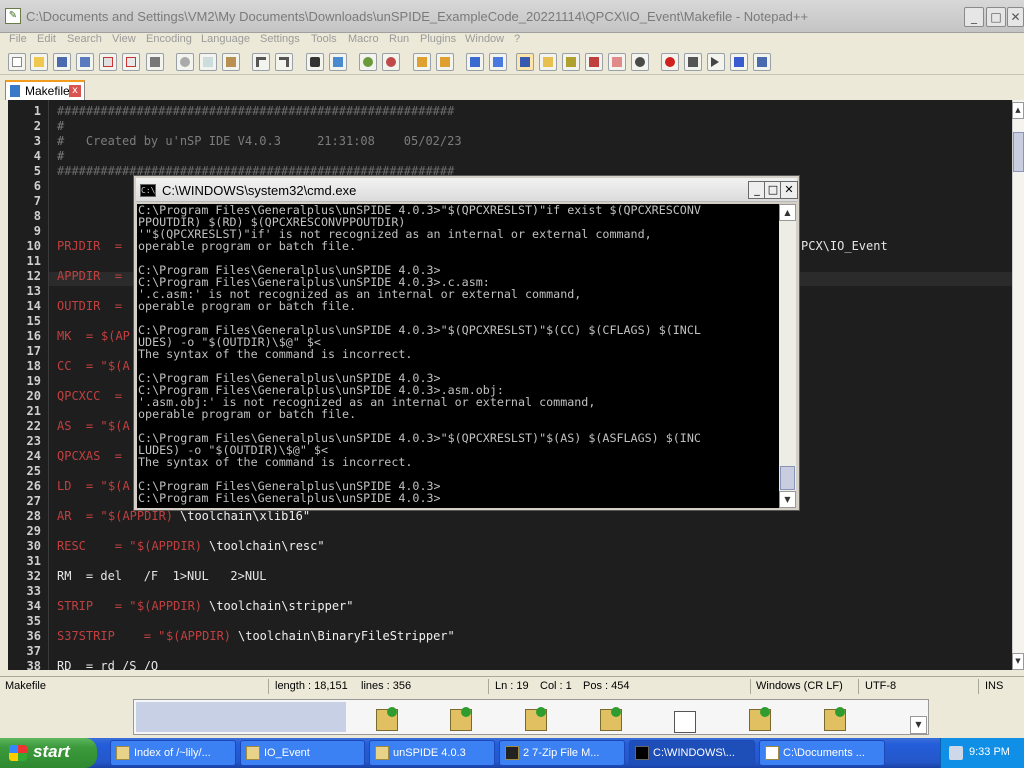 Image resolution: width=1024 pixels, height=768 pixels. I want to click on function-list-icon, so click(594, 62).